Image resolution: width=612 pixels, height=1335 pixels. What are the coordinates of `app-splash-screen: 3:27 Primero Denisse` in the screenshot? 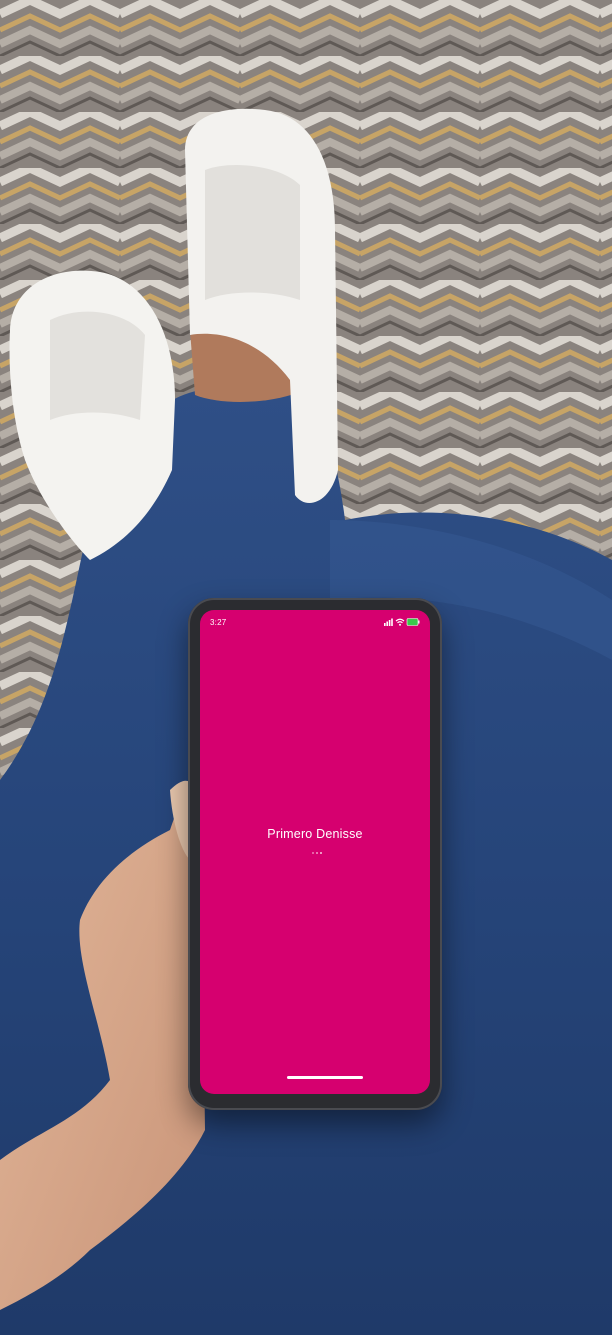 It's located at (315, 852).